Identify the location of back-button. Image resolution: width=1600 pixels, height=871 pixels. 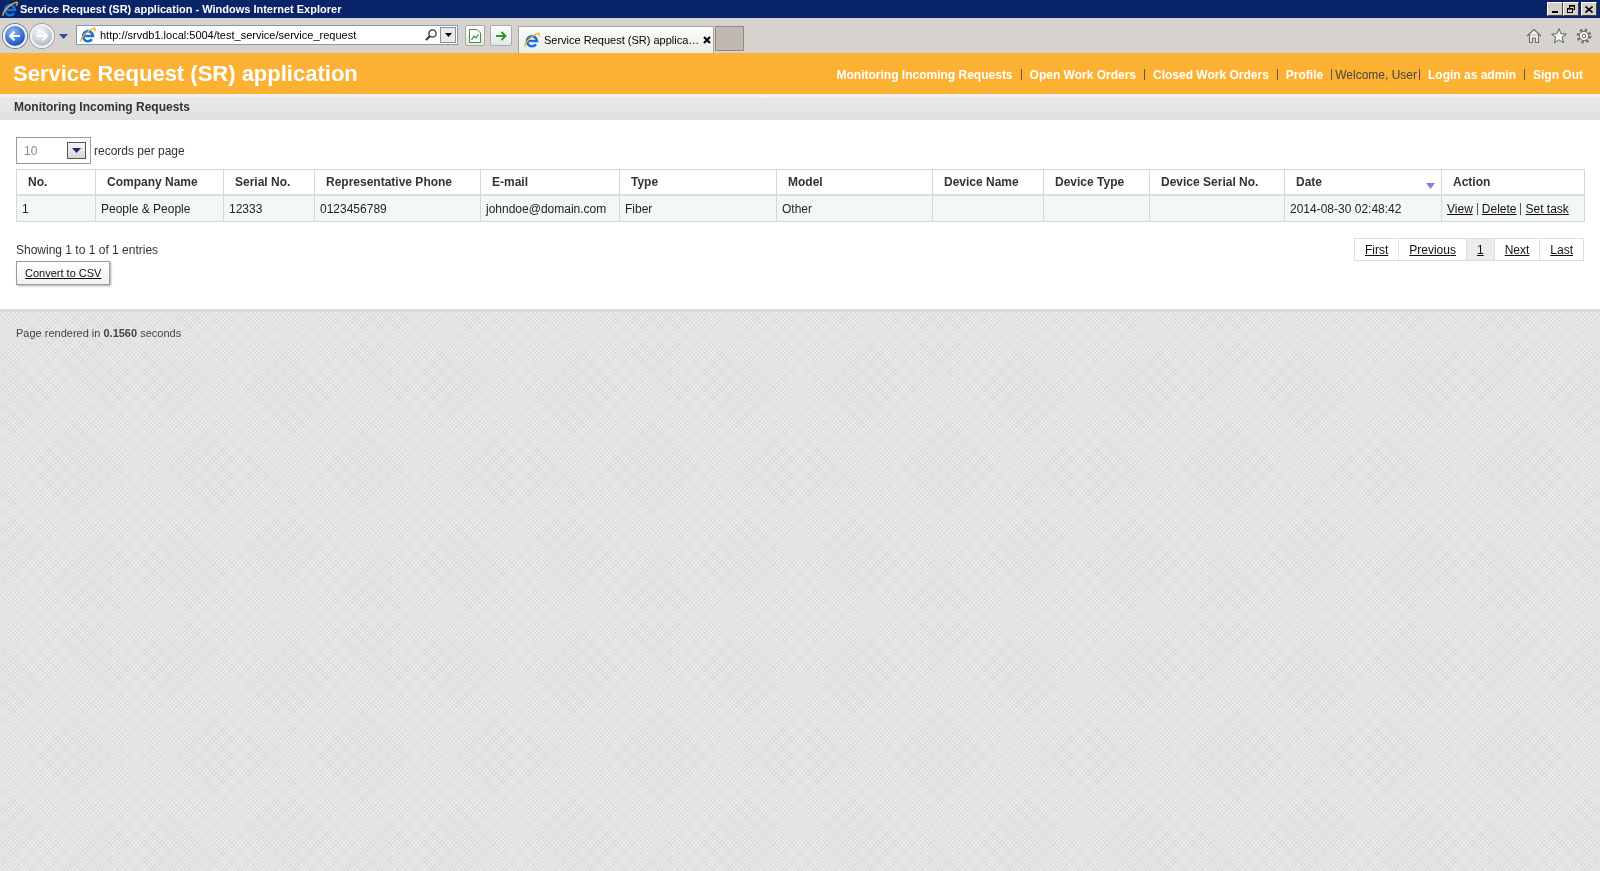
(15, 36).